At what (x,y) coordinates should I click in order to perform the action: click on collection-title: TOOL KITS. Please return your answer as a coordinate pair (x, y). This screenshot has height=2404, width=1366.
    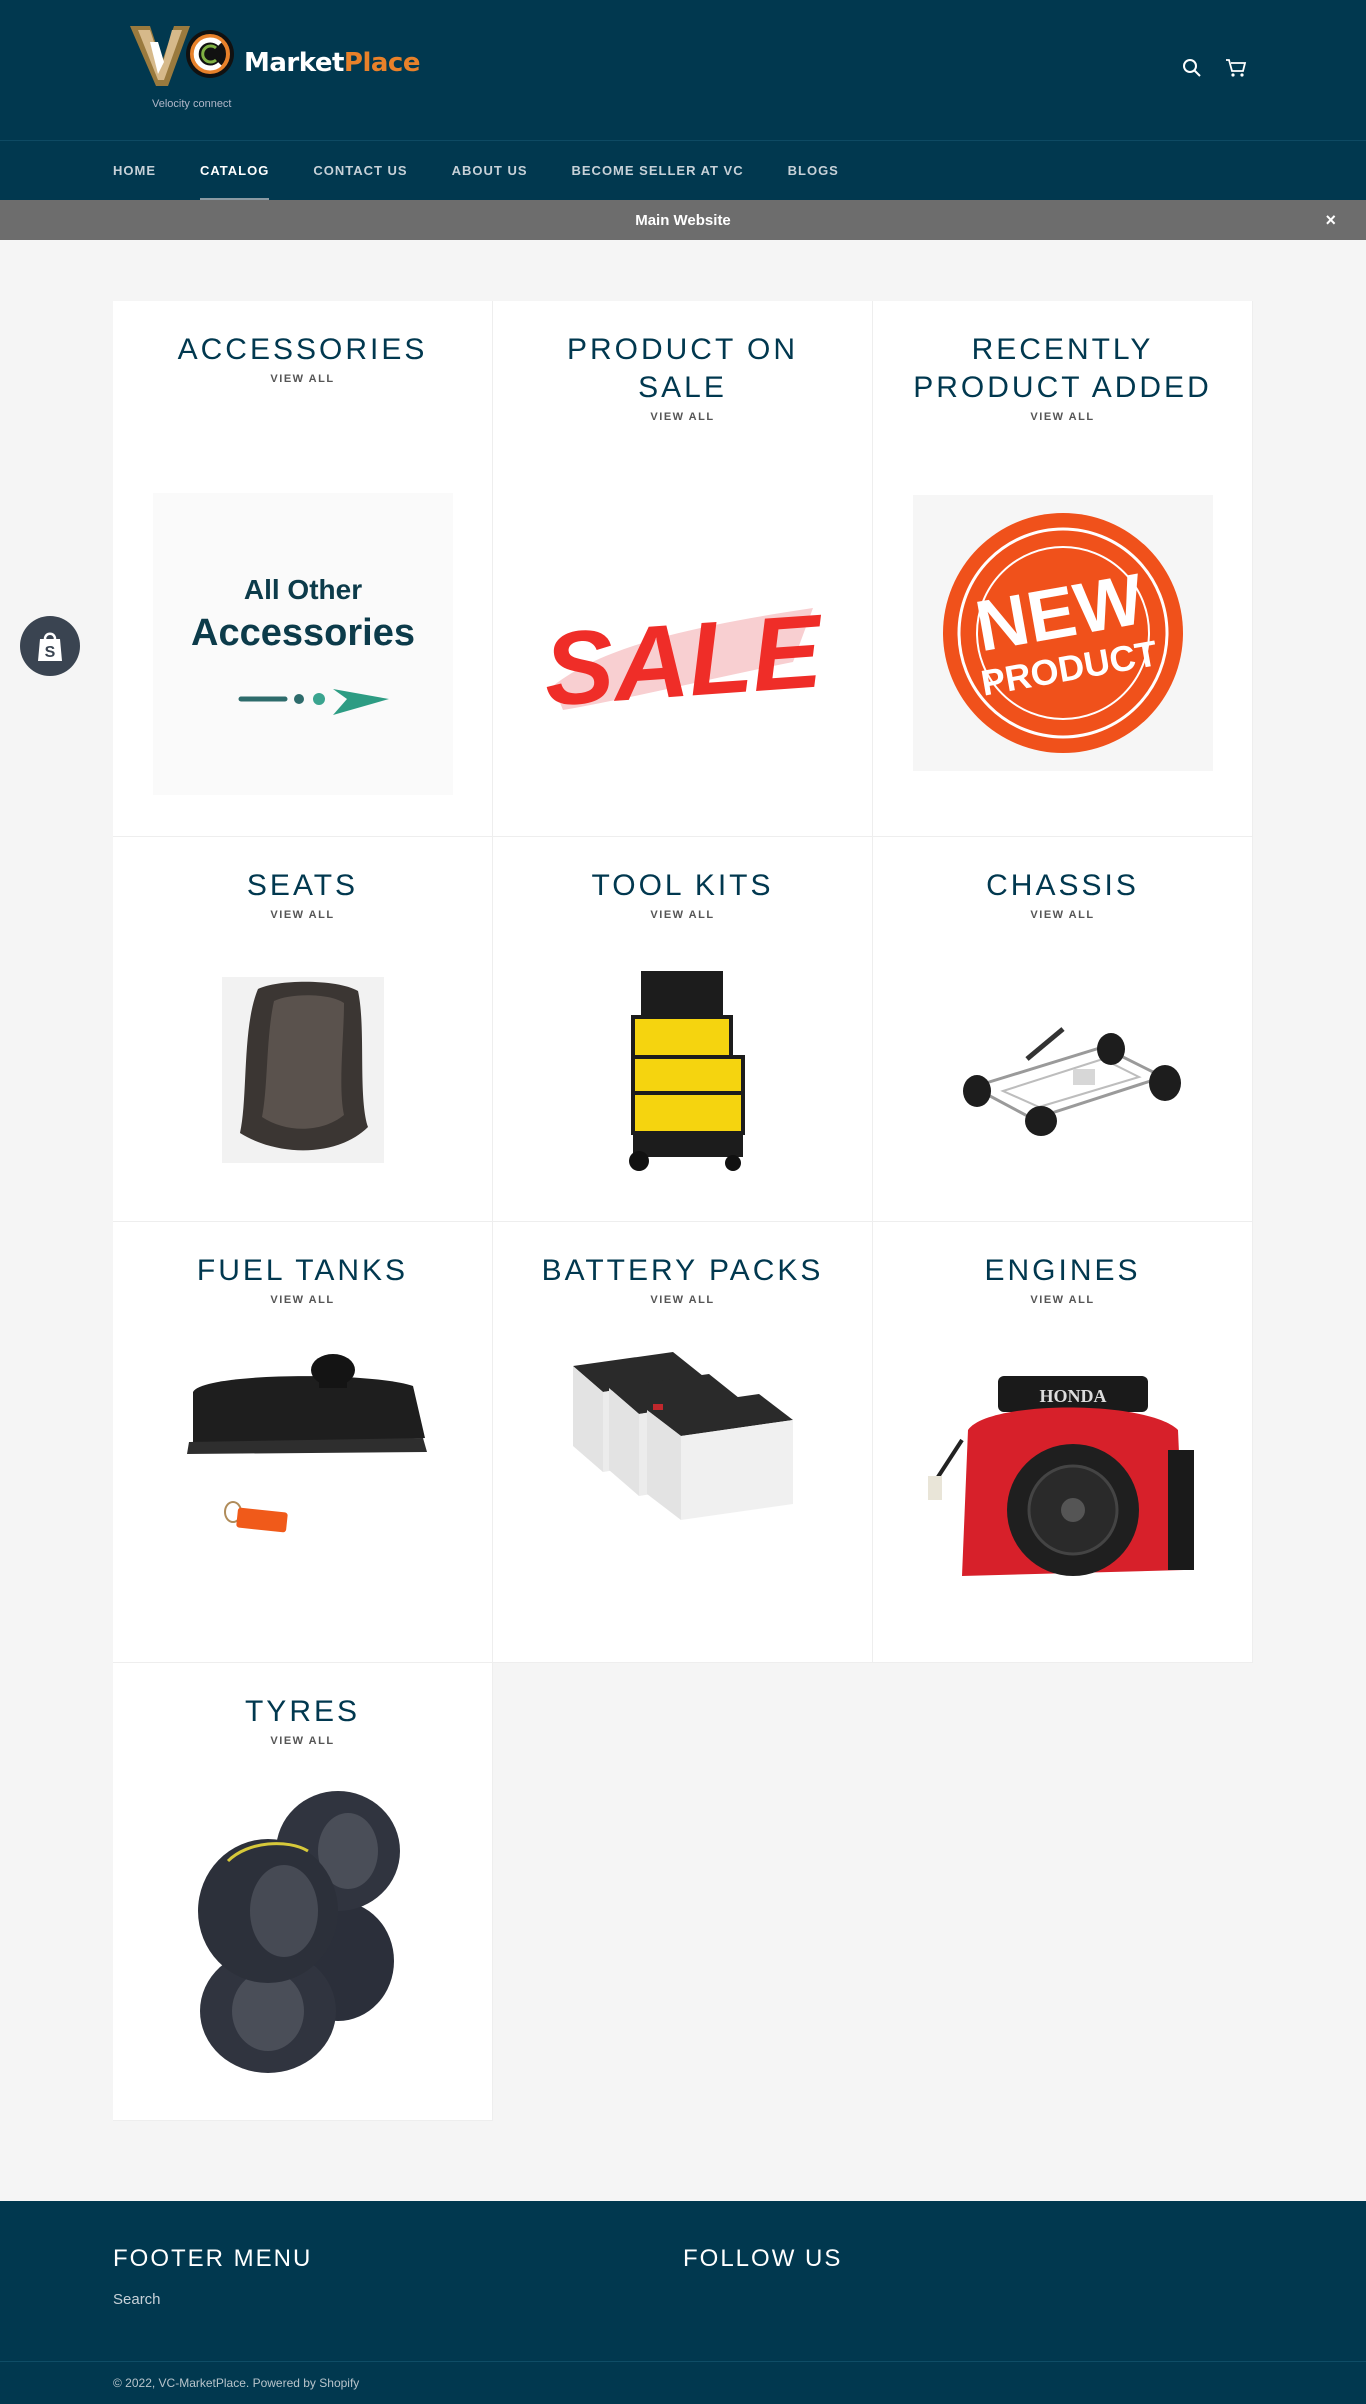
    Looking at the image, I should click on (682, 885).